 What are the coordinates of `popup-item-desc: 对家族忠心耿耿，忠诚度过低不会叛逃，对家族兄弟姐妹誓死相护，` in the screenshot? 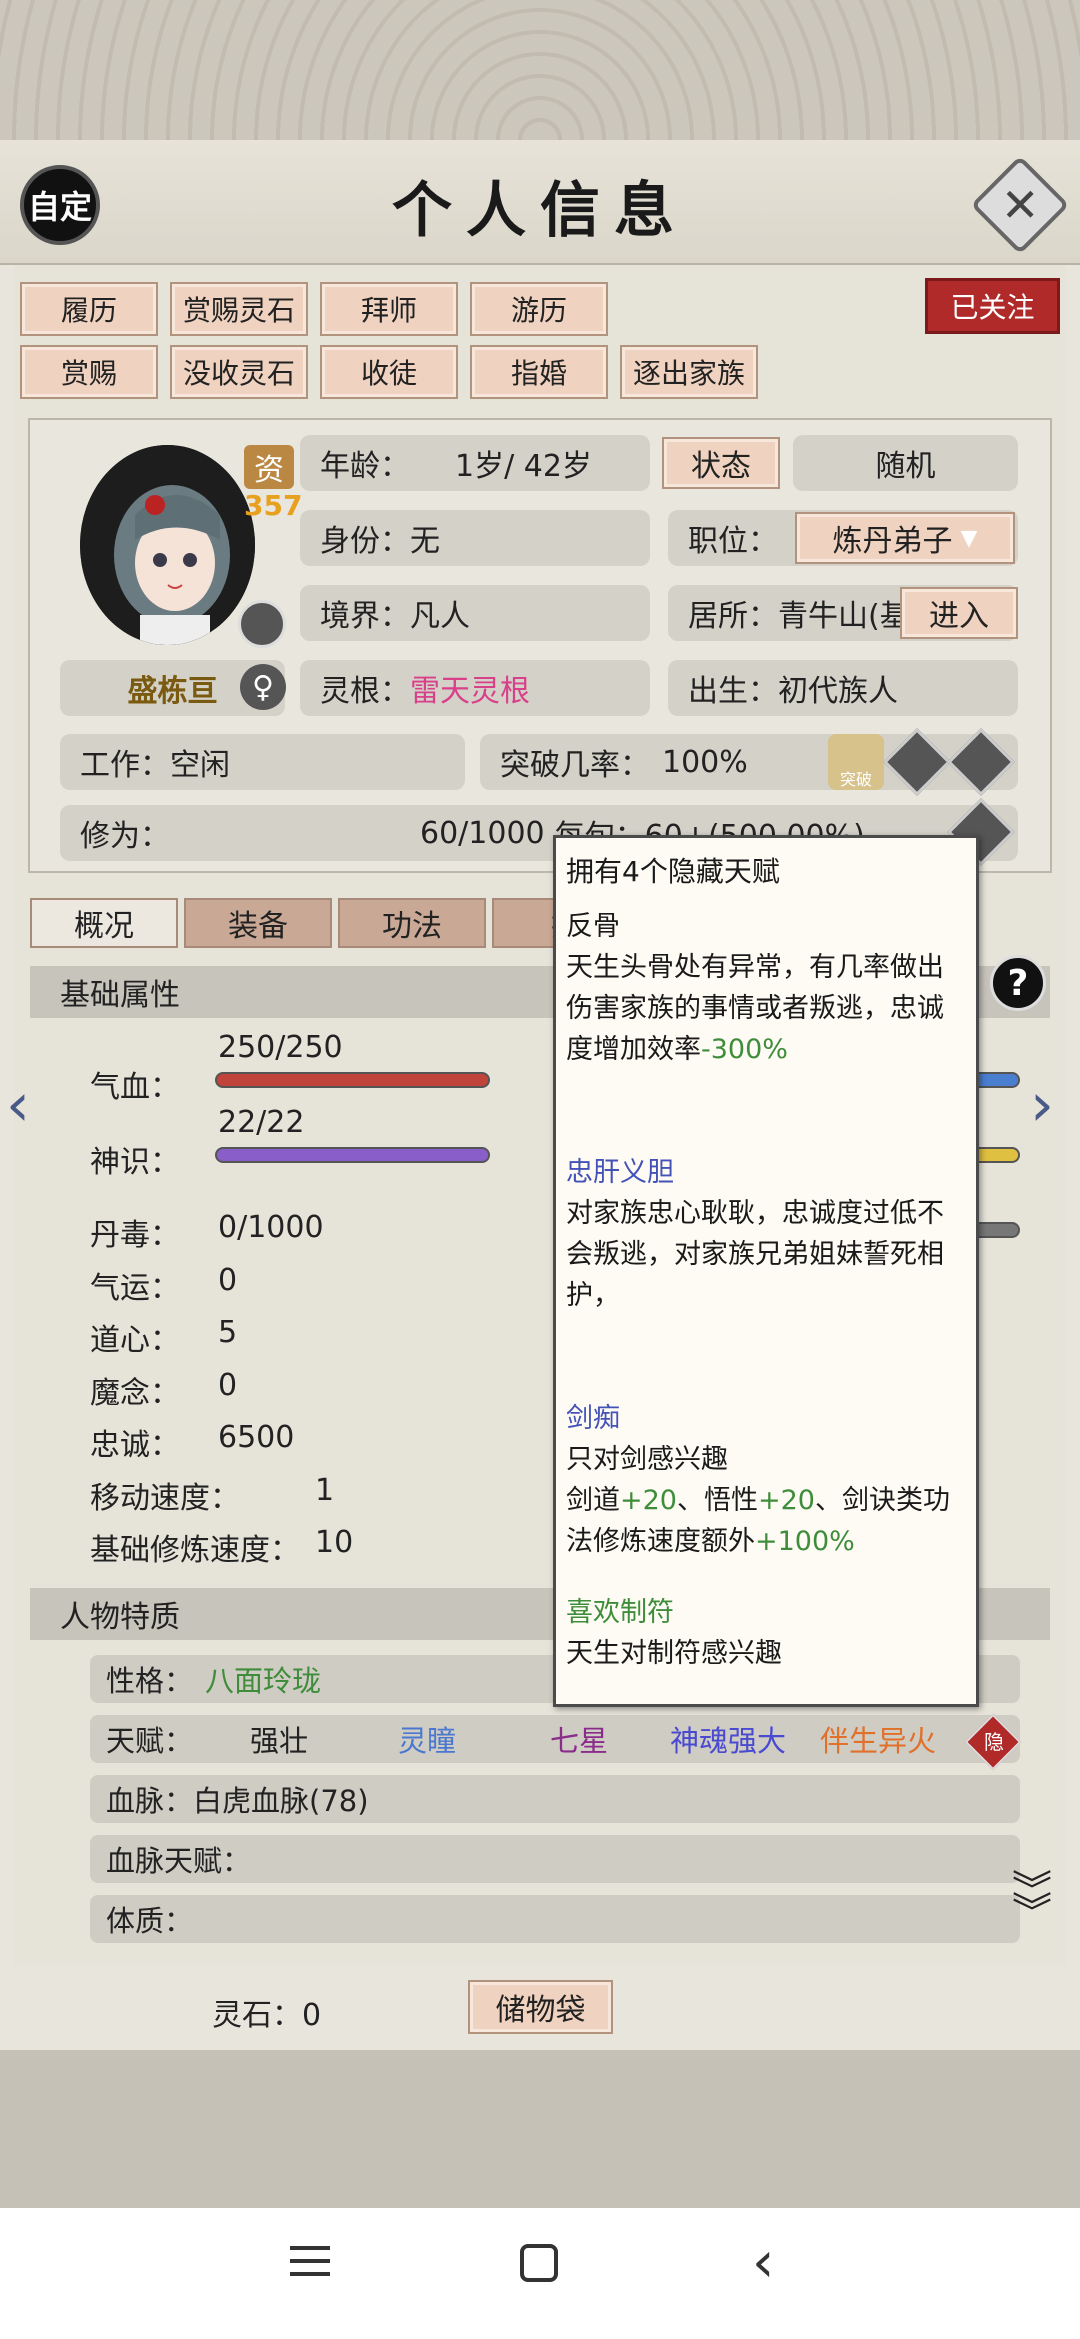 It's located at (755, 1254).